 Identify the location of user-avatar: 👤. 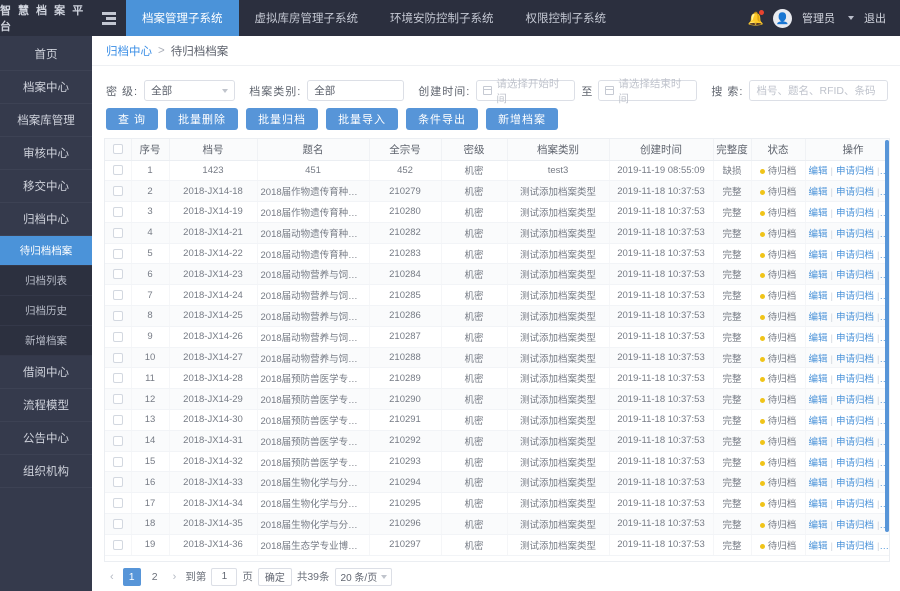
(782, 18).